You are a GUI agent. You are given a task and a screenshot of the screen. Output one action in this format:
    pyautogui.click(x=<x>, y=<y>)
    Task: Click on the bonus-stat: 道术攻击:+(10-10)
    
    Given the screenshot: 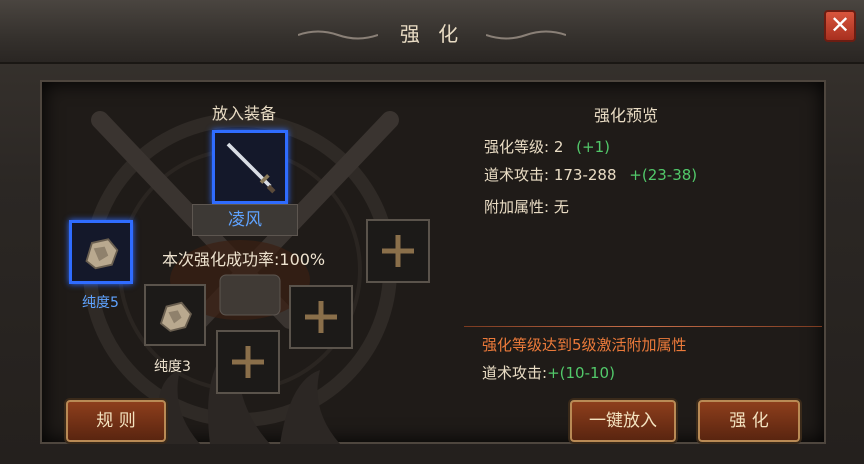 What is the action you would take?
    pyautogui.click(x=548, y=372)
    